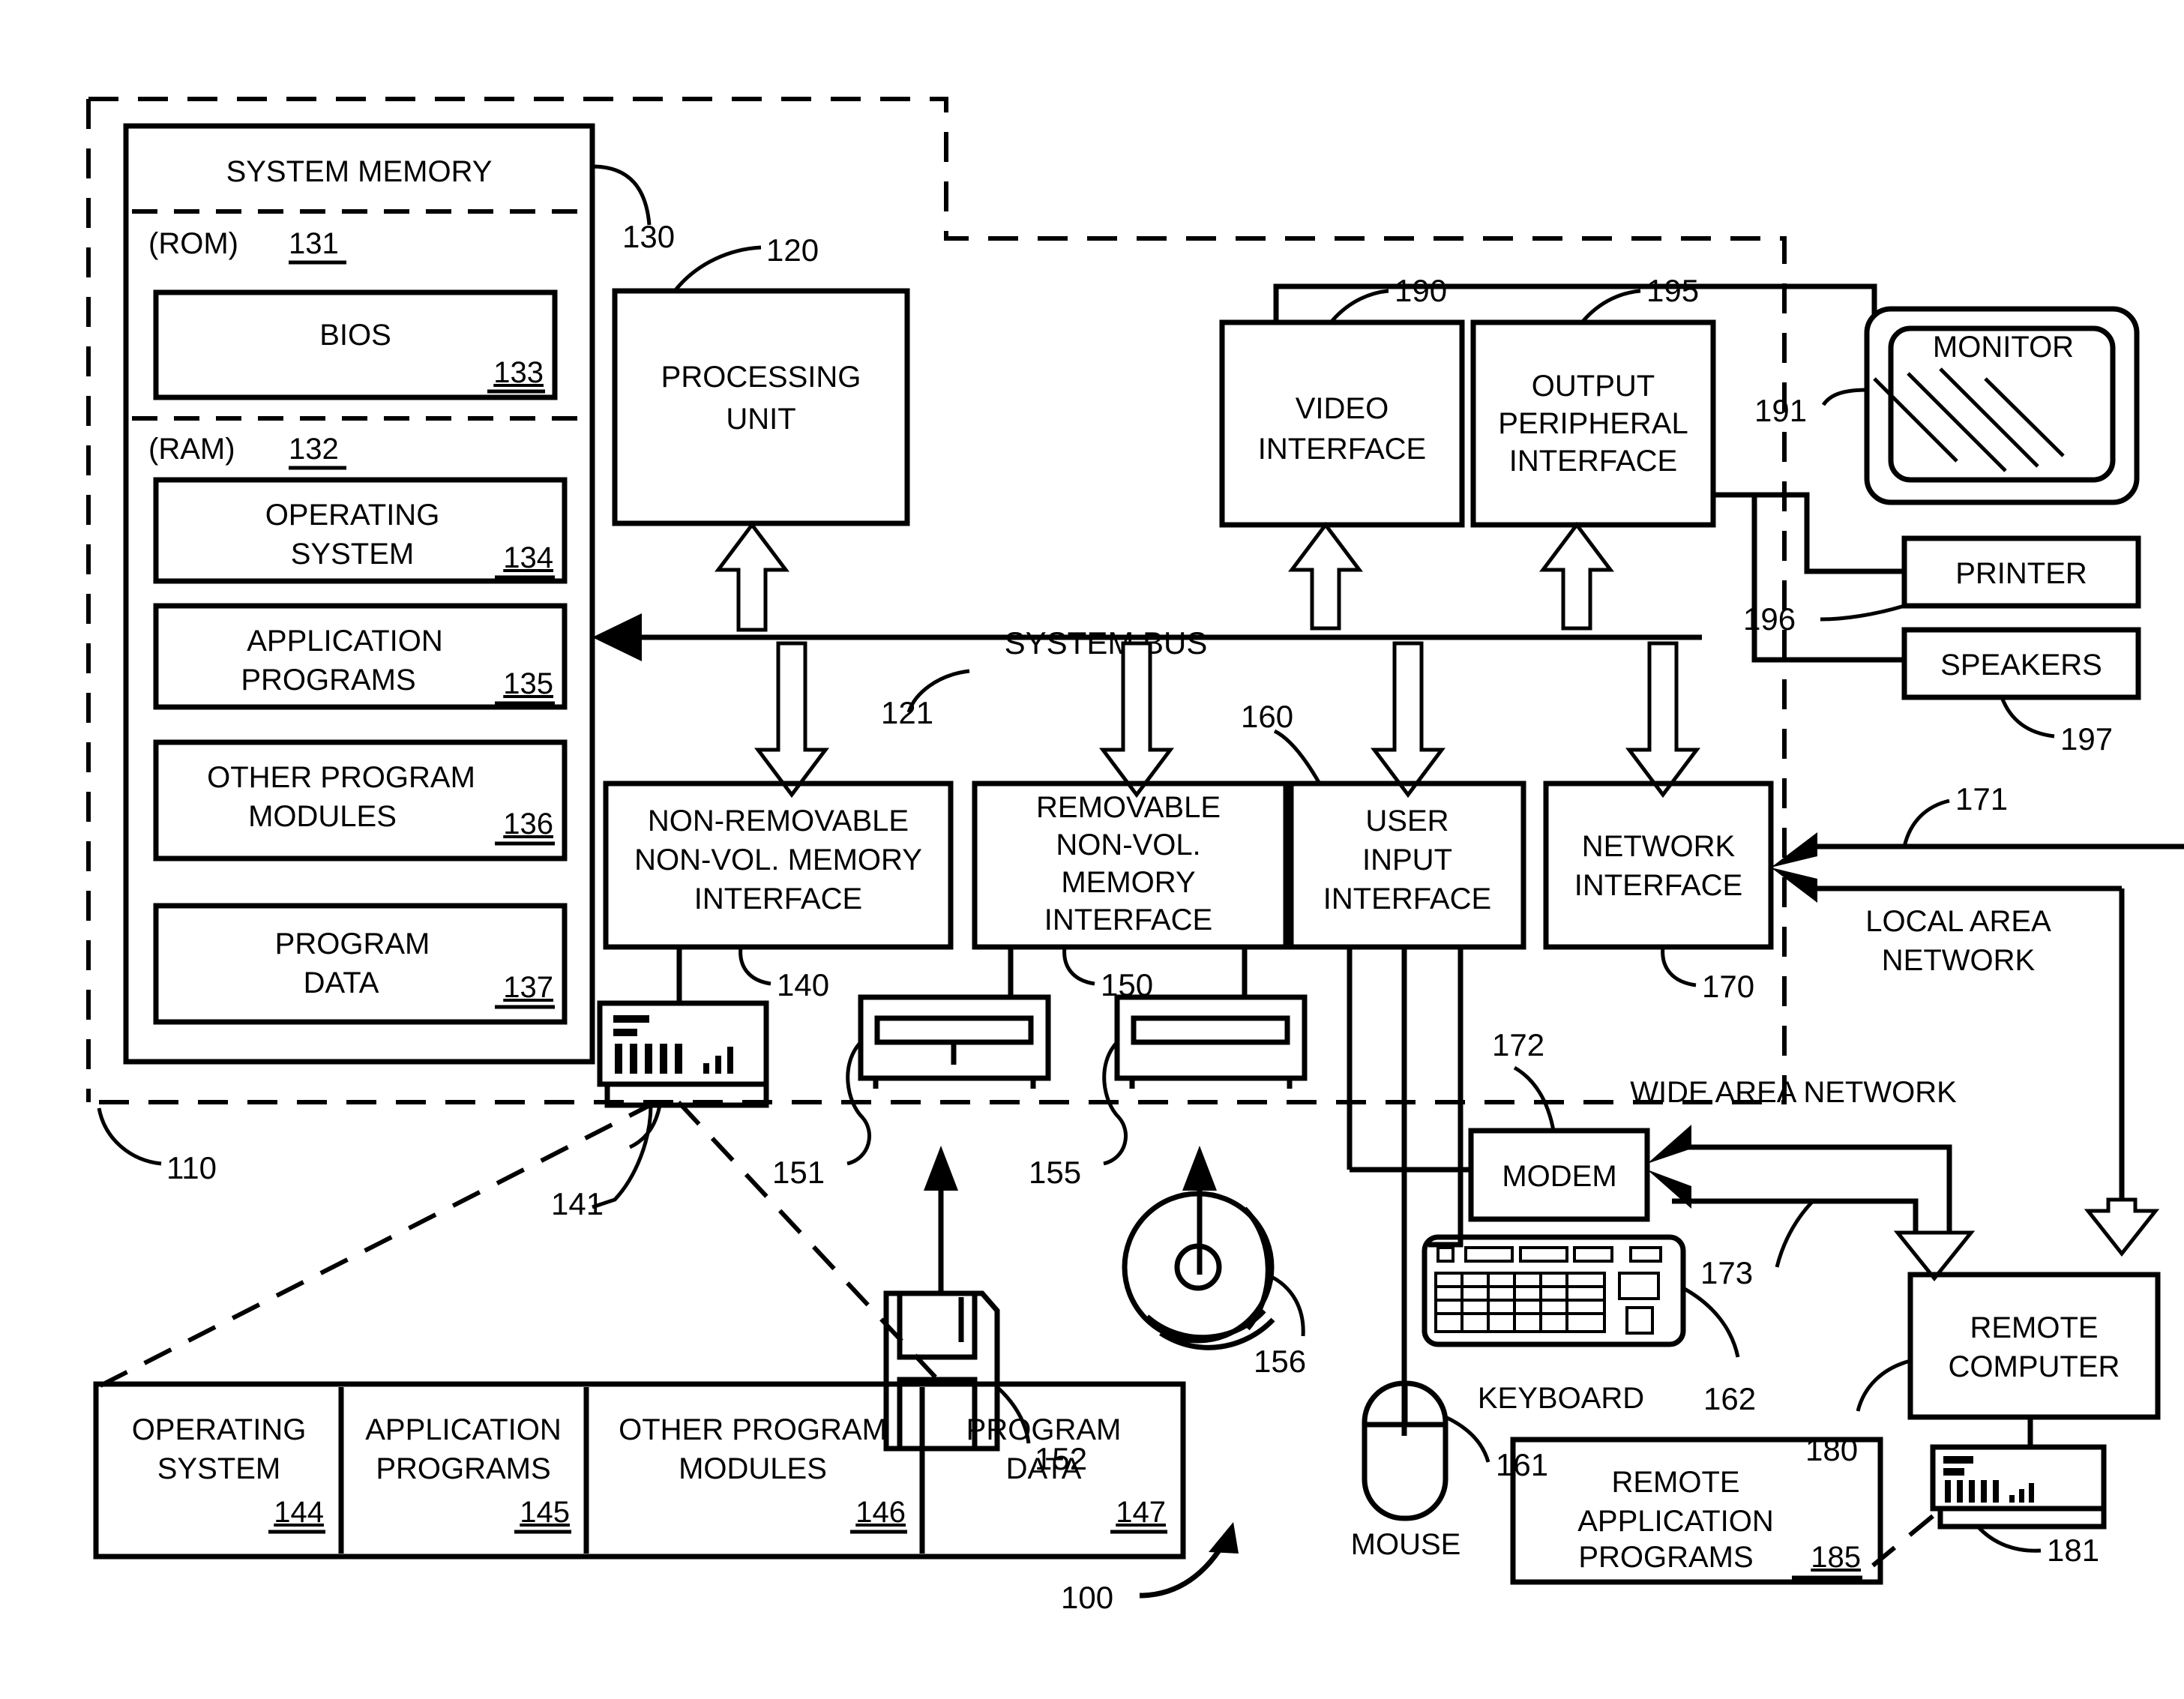 Image resolution: width=2184 pixels, height=1699 pixels. I want to click on mouse-icon, so click(1405, 1450).